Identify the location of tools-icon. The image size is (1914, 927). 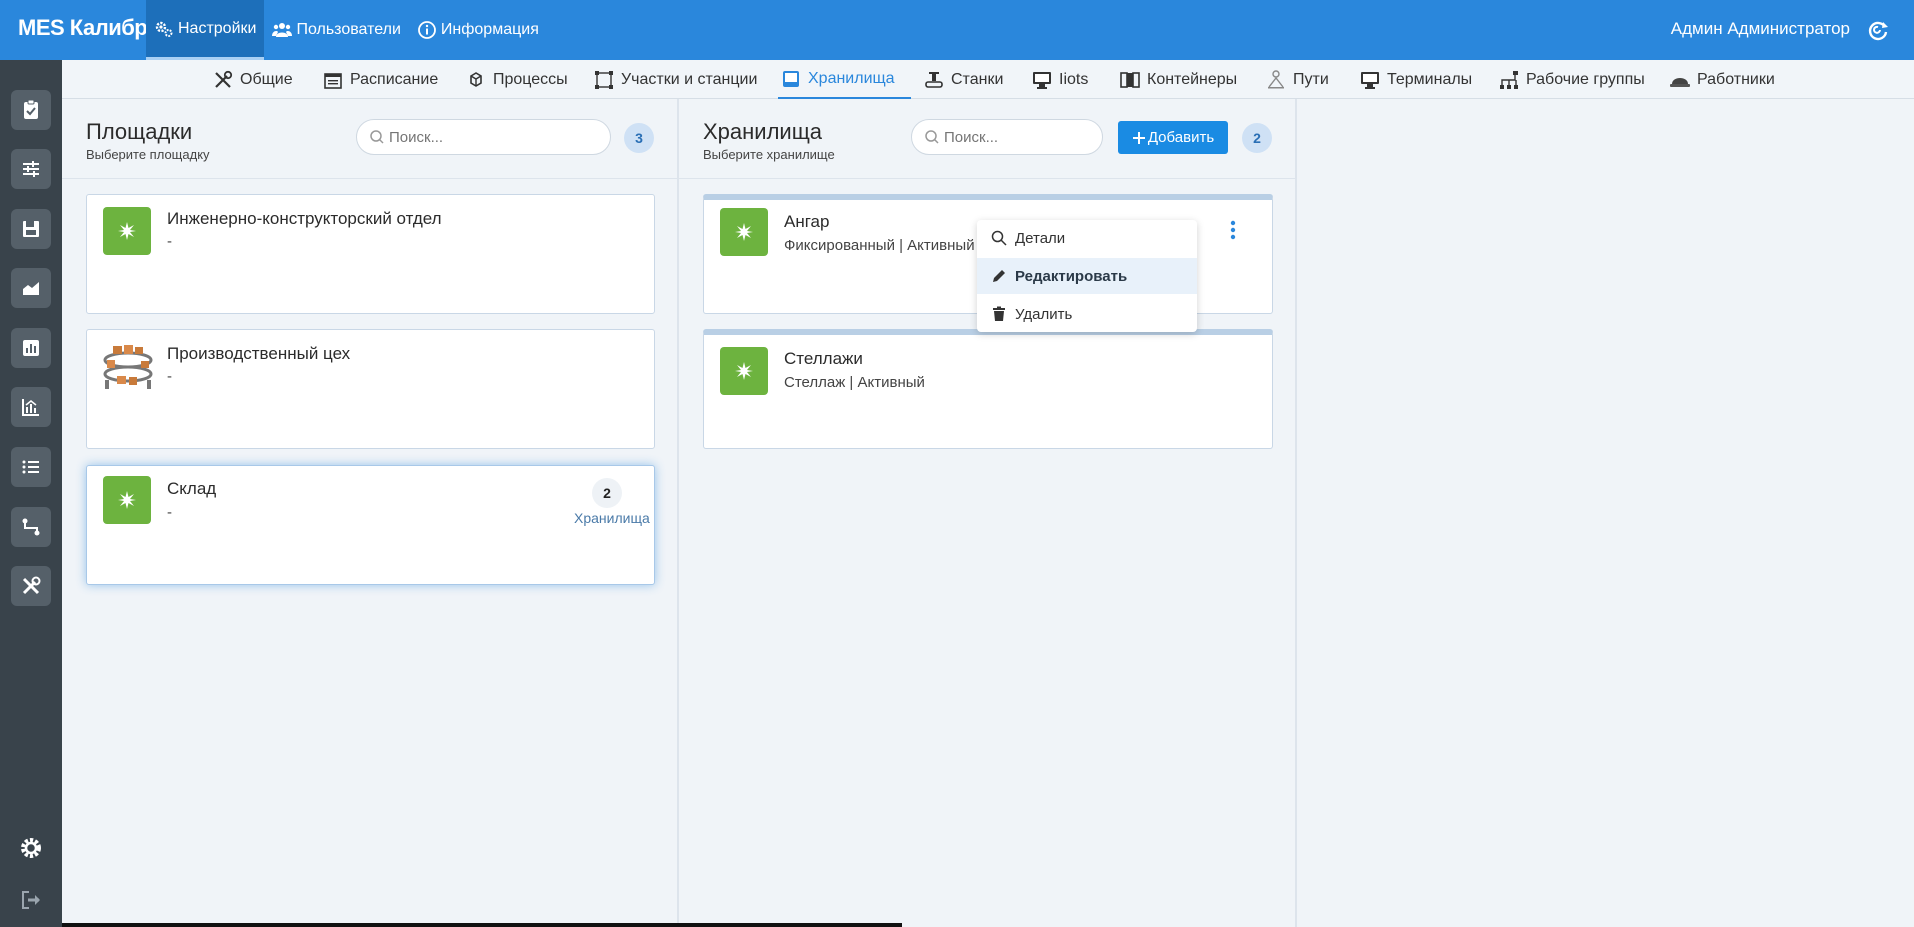
(31, 585).